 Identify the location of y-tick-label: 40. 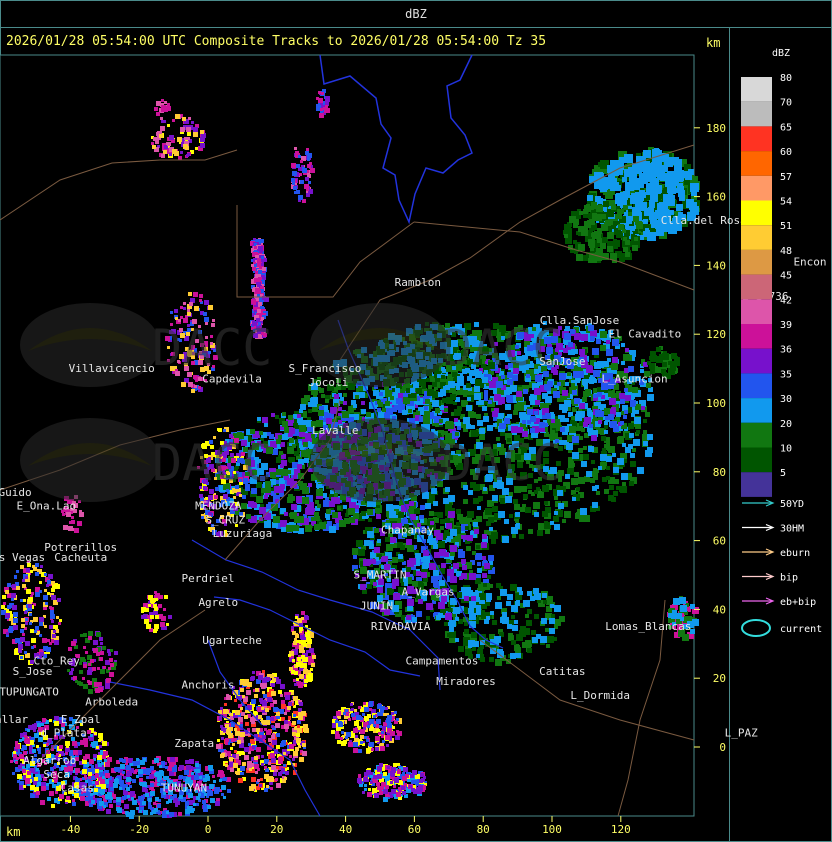
(719, 609).